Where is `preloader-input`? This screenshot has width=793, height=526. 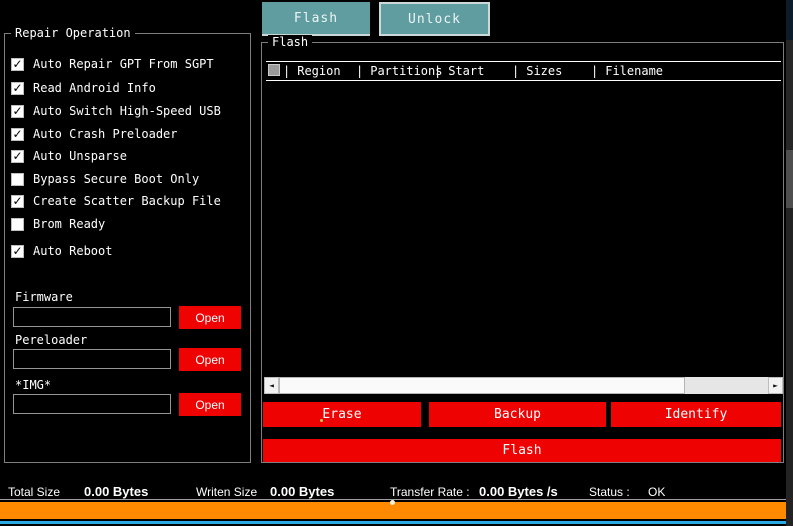 preloader-input is located at coordinates (92, 359).